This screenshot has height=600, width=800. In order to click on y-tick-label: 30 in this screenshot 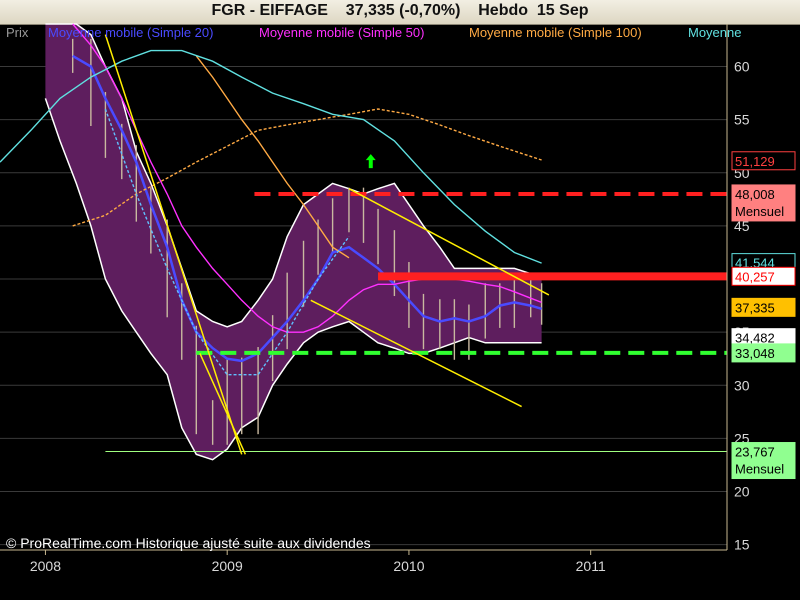, I will do `click(742, 385)`.